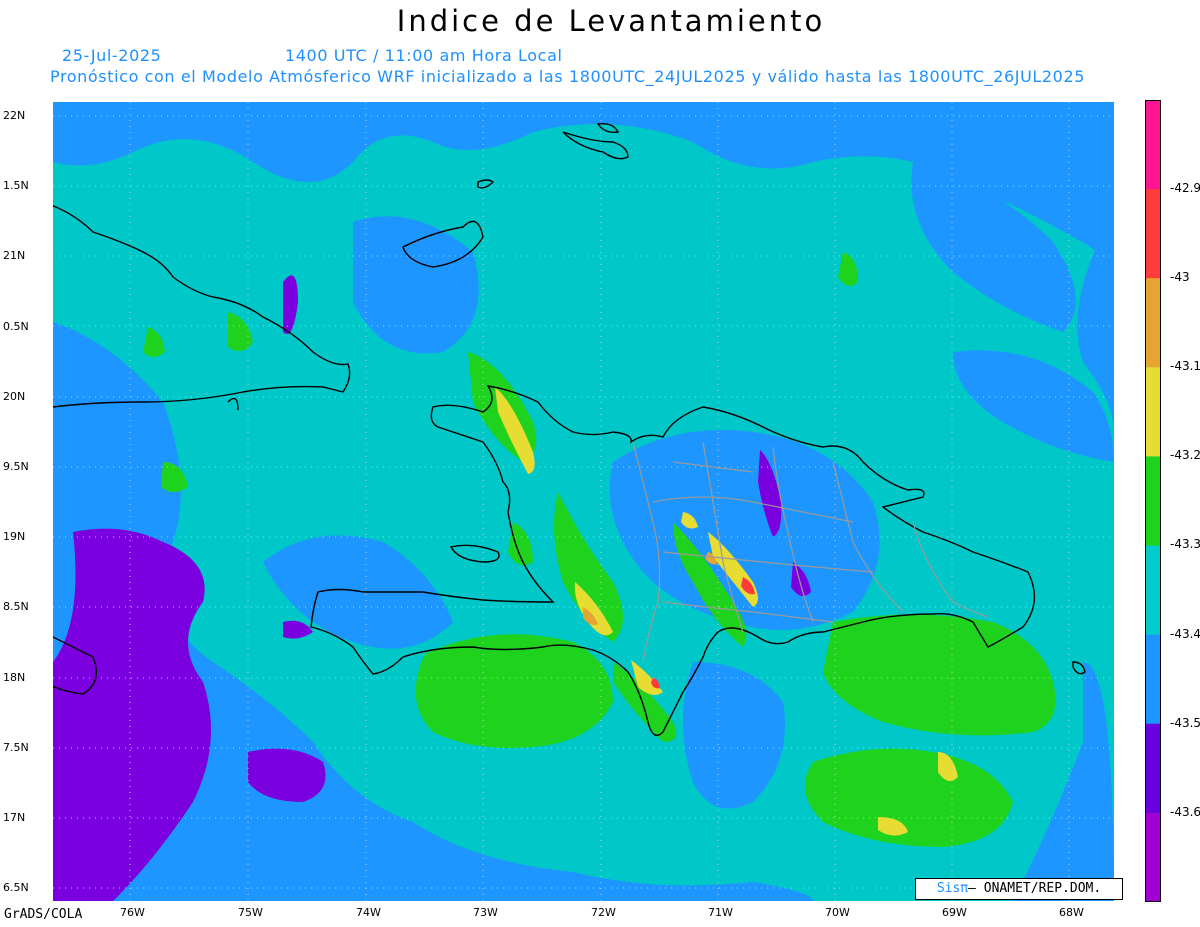 This screenshot has height=927, width=1200. What do you see at coordinates (14, 817) in the screenshot?
I see `lat-label: 17N` at bounding box center [14, 817].